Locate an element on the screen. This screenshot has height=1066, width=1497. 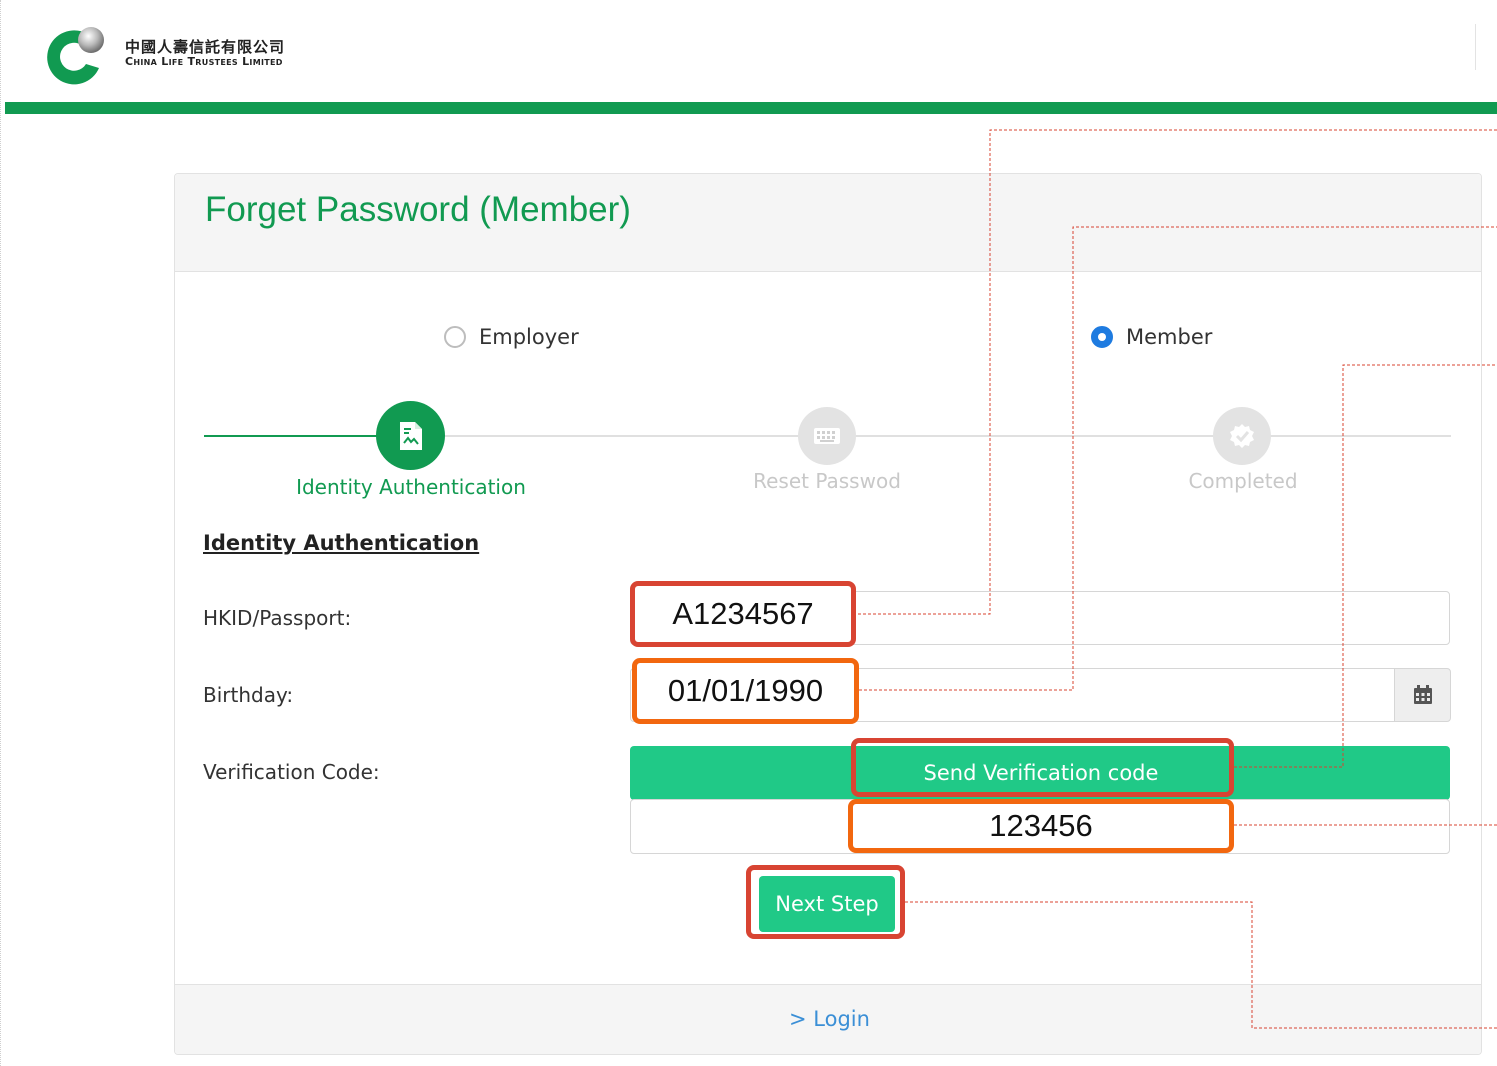
calendar-icon is located at coordinates (1422, 694).